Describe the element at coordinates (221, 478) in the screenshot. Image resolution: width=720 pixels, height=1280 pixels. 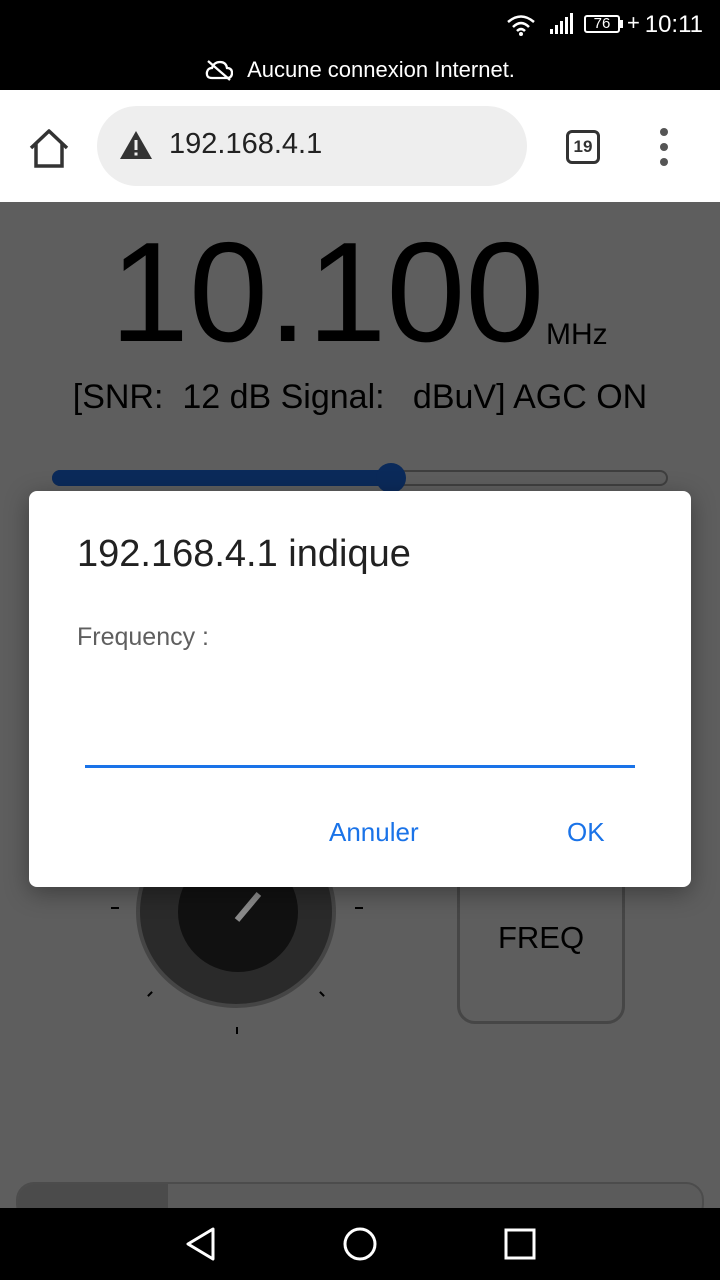
I see `slider-fill` at that location.